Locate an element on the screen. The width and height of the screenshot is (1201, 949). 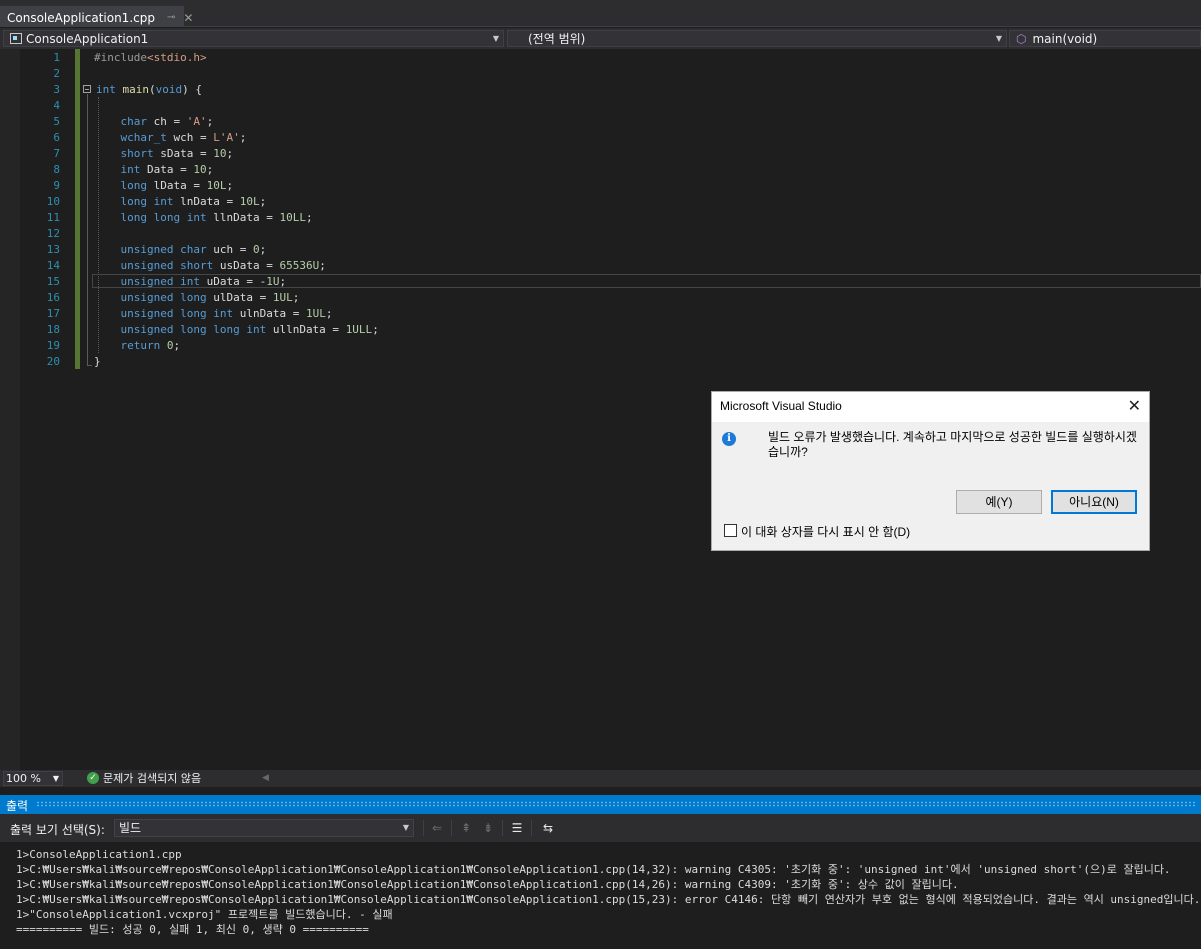
line-number: 1 is located at coordinates (56, 57).